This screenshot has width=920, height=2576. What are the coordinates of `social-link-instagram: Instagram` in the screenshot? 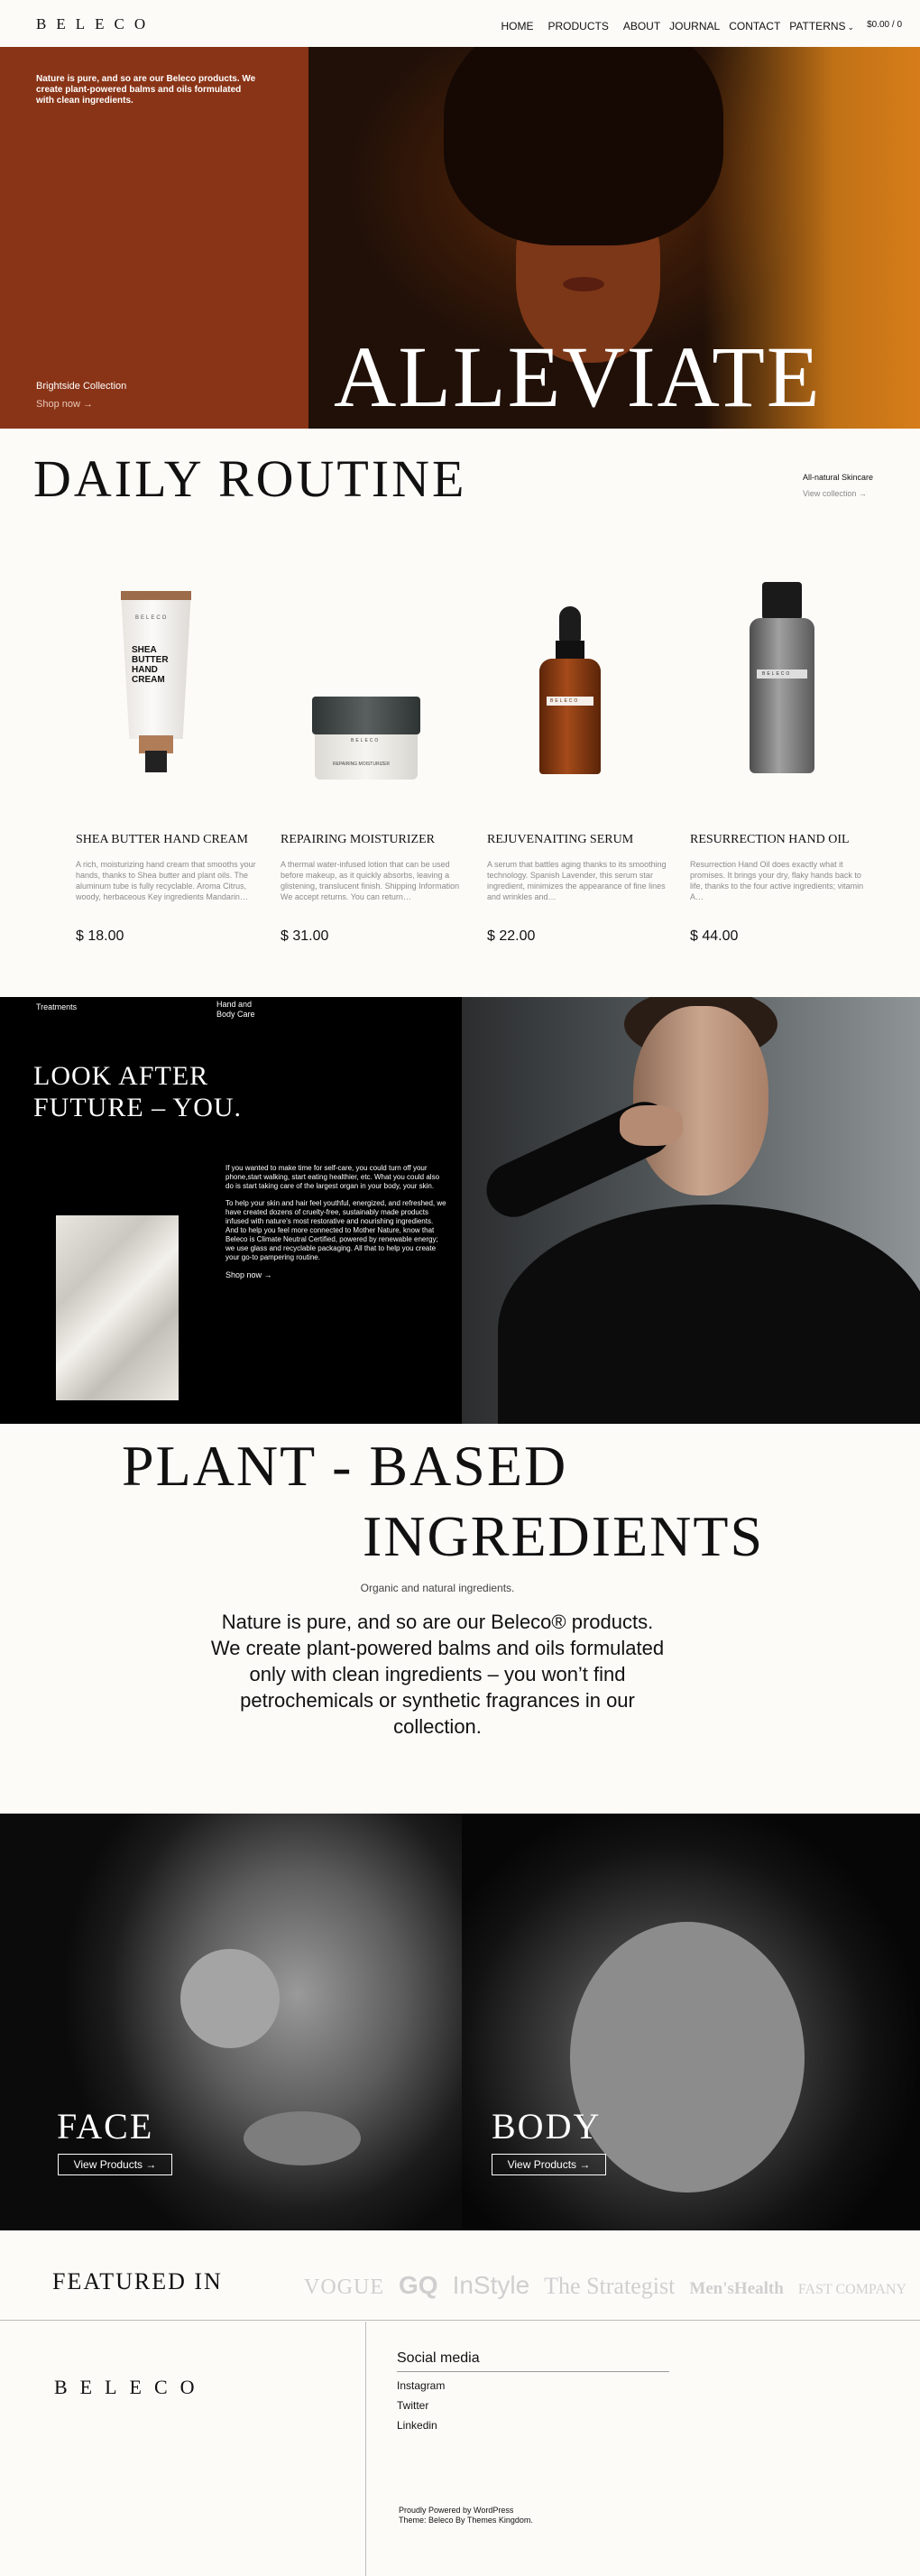 It's located at (421, 2385).